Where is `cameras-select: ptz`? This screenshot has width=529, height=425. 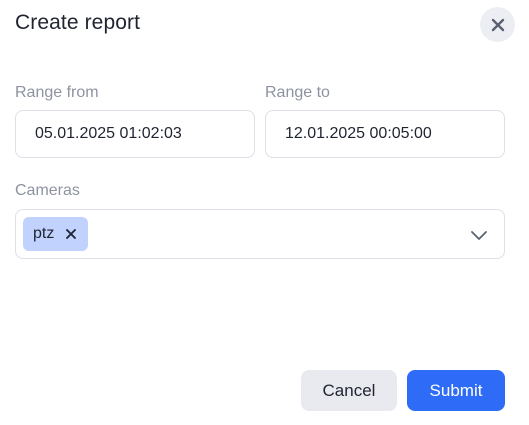
cameras-select: ptz is located at coordinates (260, 234).